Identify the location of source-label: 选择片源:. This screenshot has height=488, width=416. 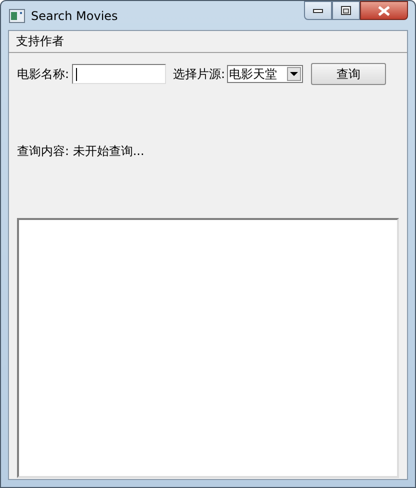
(199, 74).